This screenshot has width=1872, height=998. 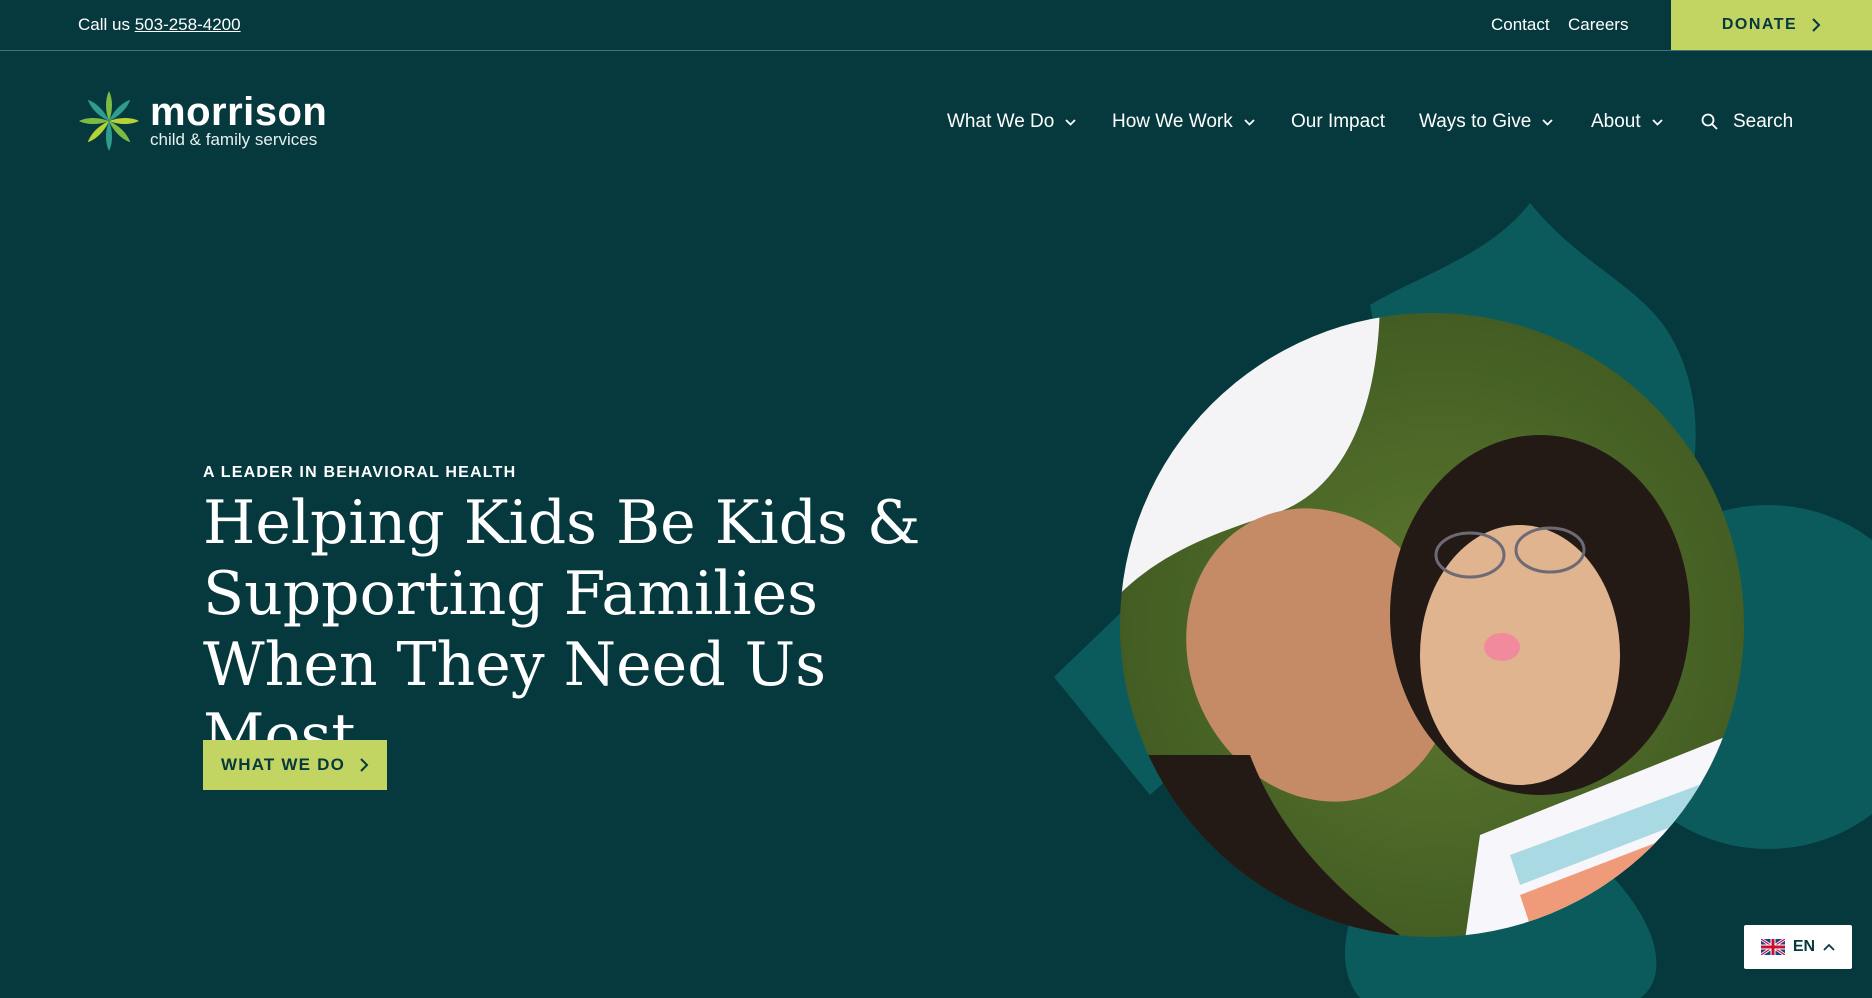 I want to click on chevron-up-icon, so click(x=1829, y=947).